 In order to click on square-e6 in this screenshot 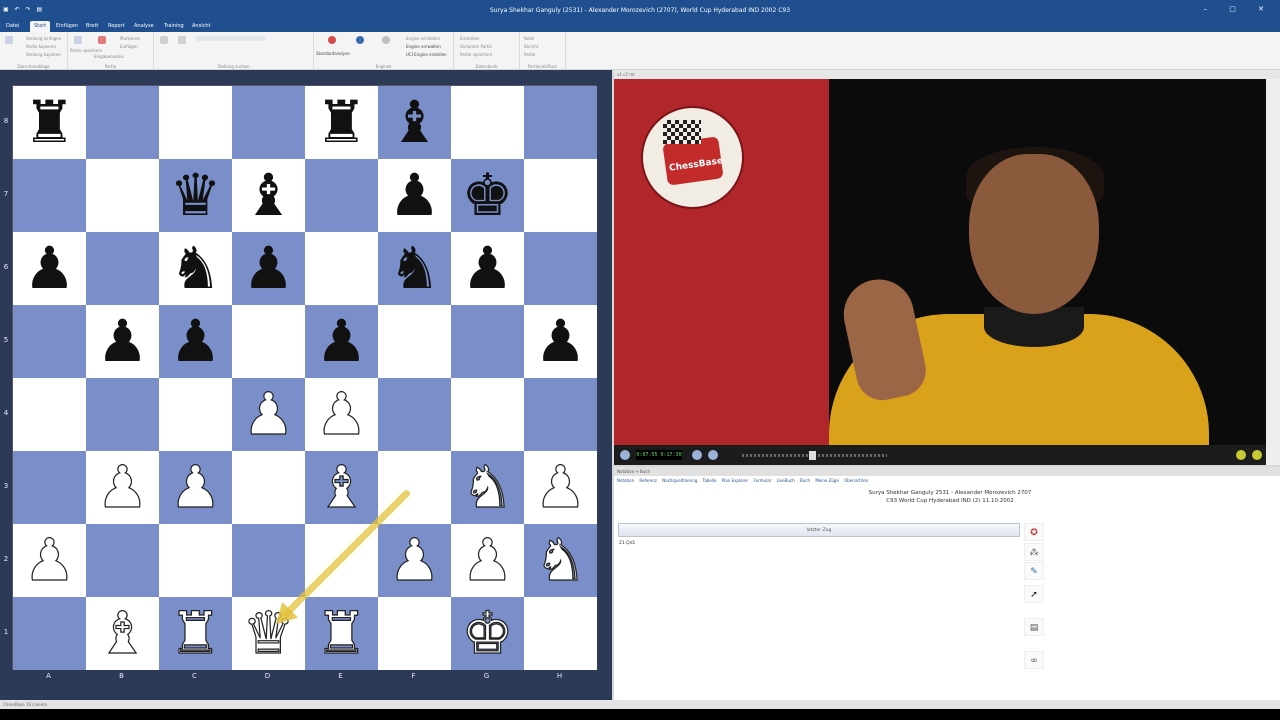, I will do `click(341, 268)`.